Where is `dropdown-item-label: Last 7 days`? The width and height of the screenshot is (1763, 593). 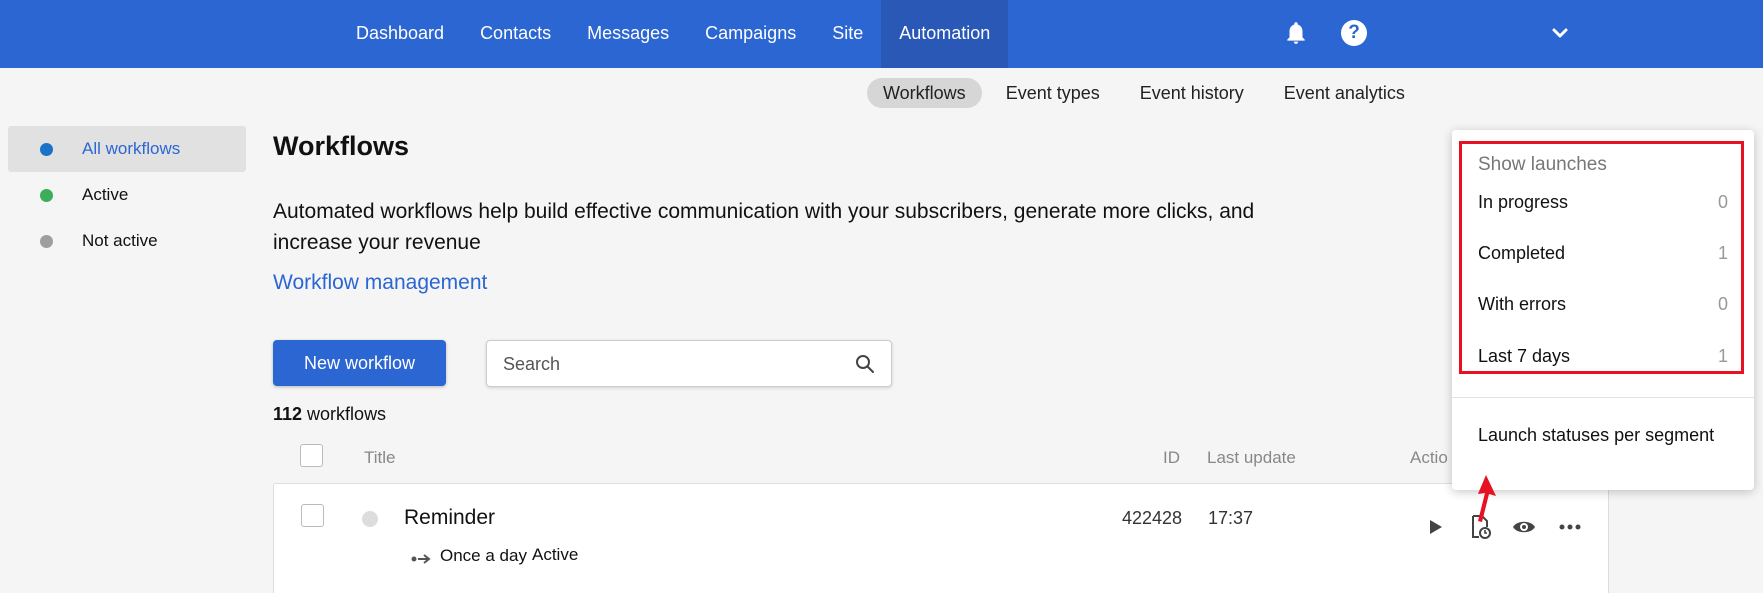
dropdown-item-label: Last 7 days is located at coordinates (1524, 356).